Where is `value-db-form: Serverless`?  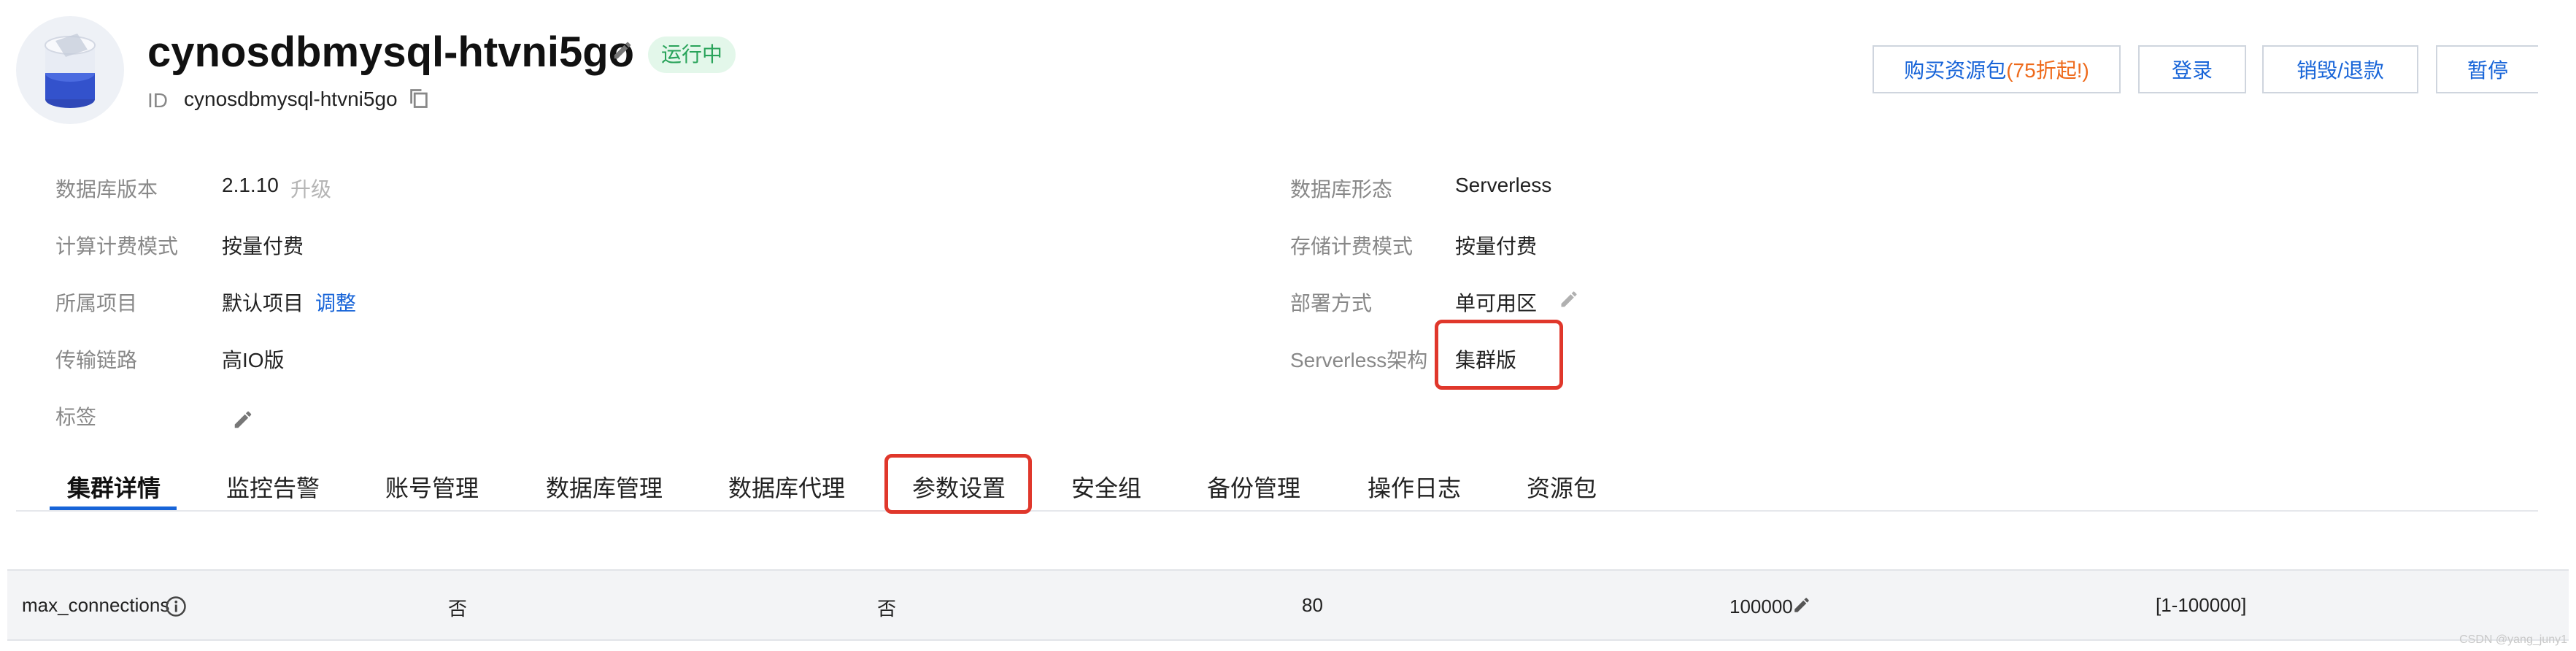 value-db-form: Serverless is located at coordinates (1503, 185).